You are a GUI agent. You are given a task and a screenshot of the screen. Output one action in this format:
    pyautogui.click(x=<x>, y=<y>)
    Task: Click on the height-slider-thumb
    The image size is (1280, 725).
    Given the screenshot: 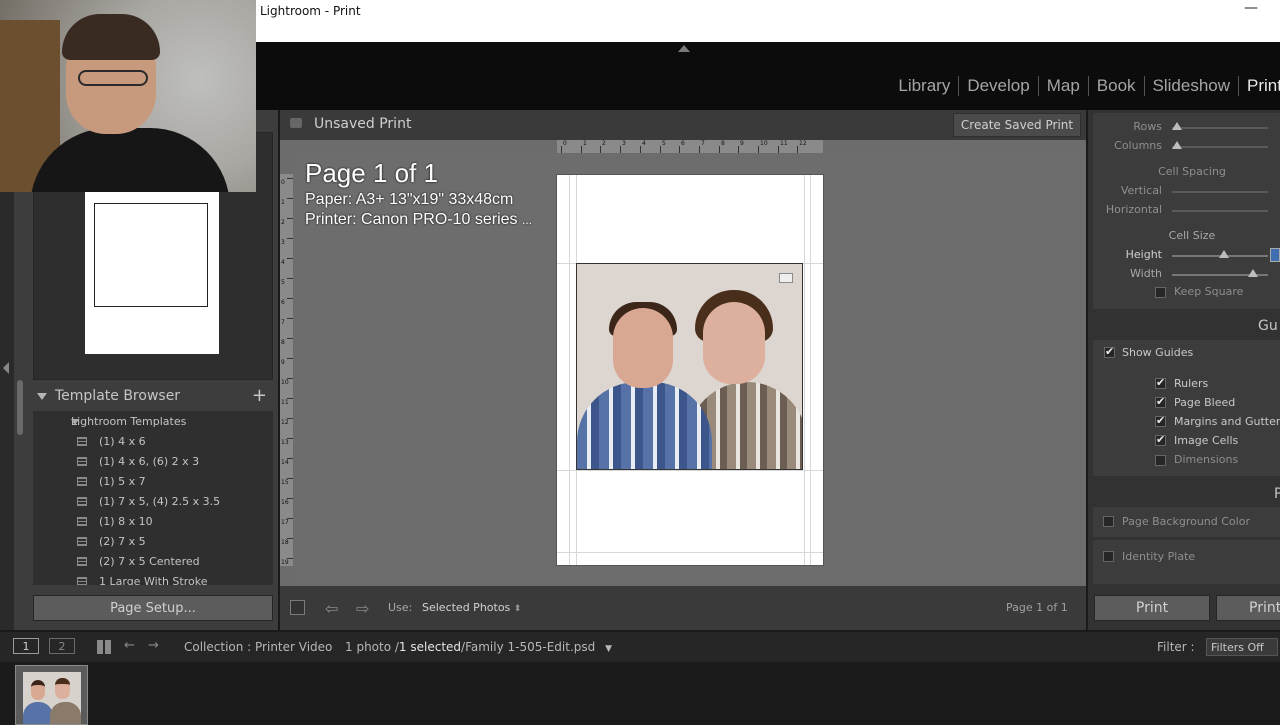 What is the action you would take?
    pyautogui.click(x=1224, y=254)
    